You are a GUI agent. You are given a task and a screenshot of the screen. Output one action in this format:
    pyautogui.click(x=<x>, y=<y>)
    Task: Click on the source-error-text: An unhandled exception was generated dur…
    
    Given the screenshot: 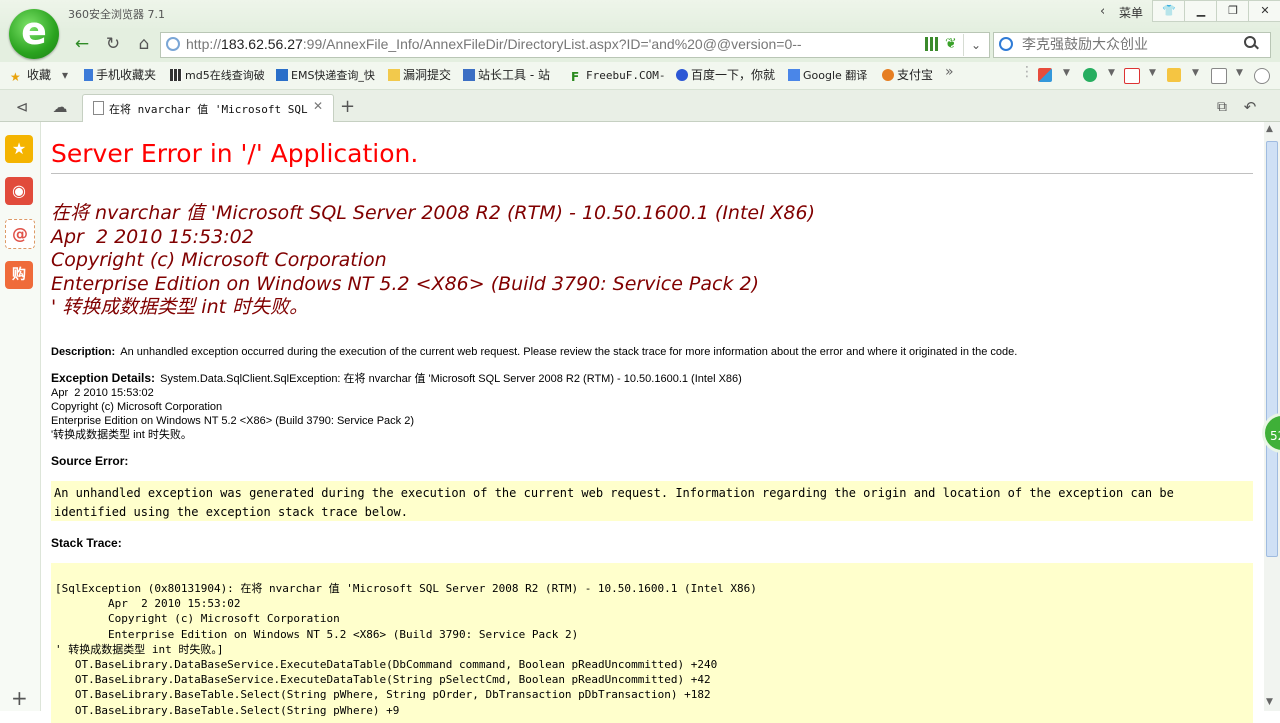 What is the action you would take?
    pyautogui.click(x=614, y=502)
    